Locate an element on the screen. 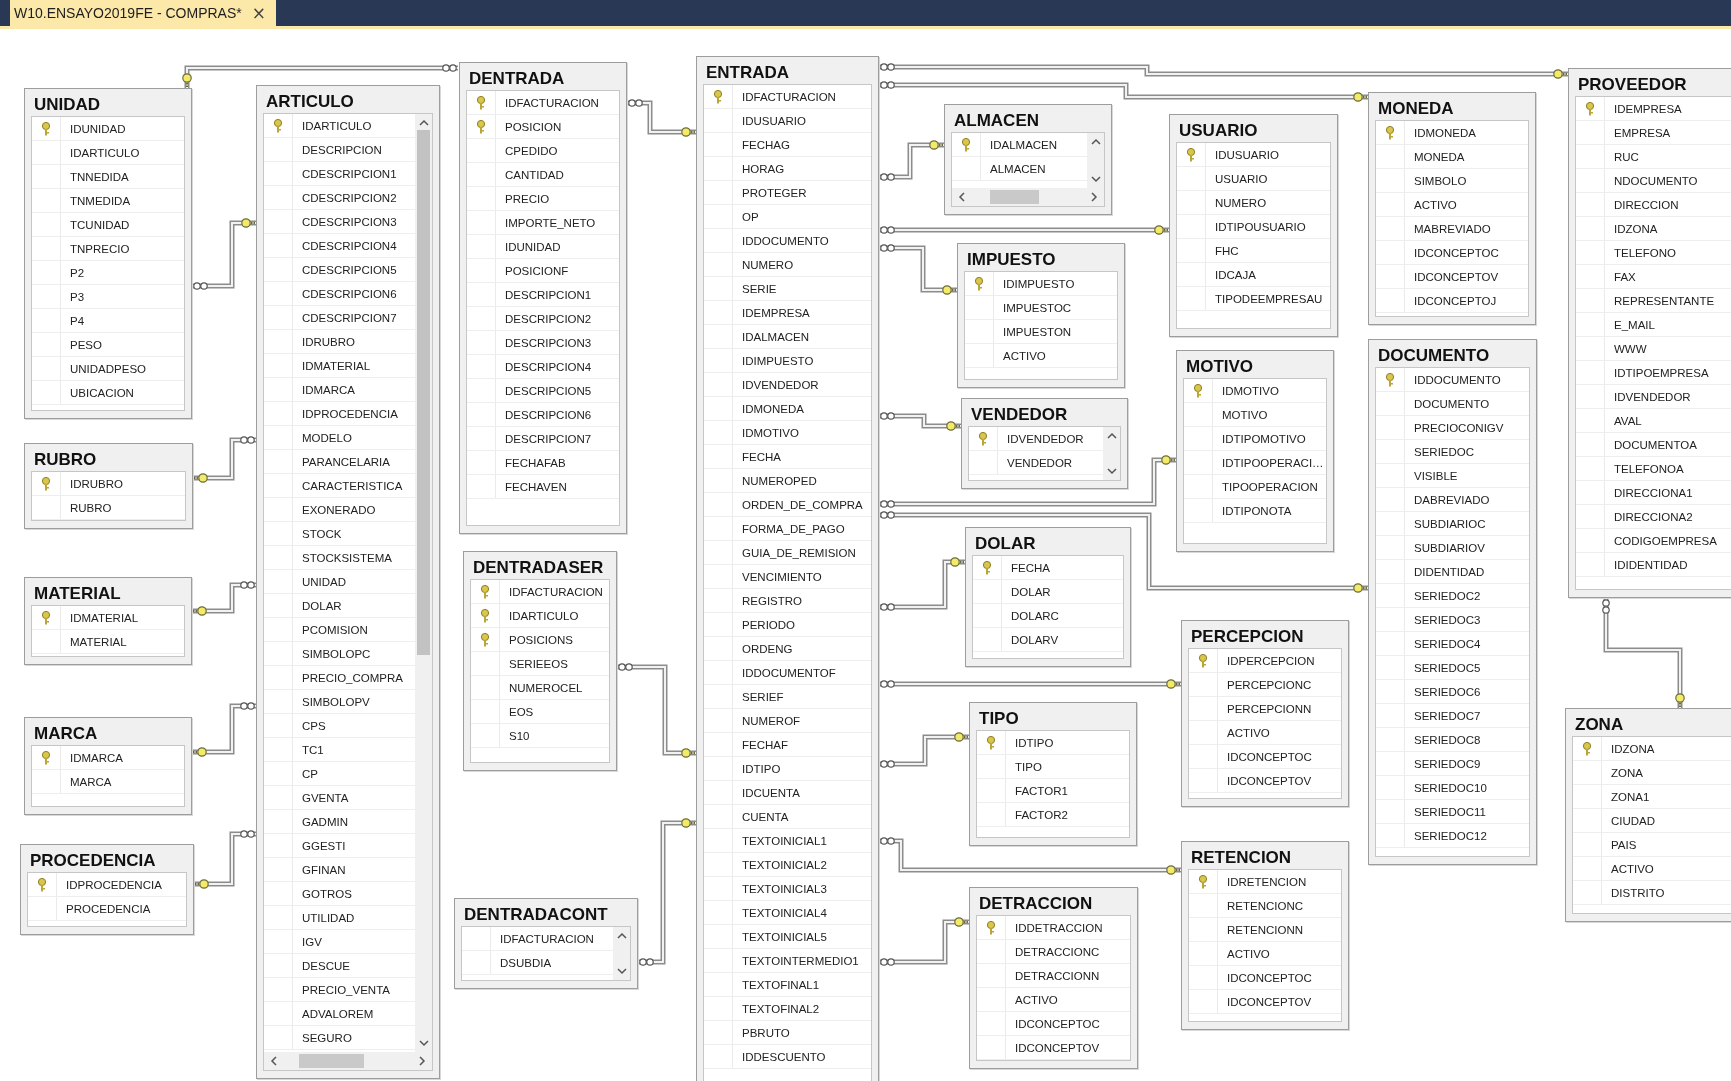  column-name: DIRECCION is located at coordinates (1642, 204).